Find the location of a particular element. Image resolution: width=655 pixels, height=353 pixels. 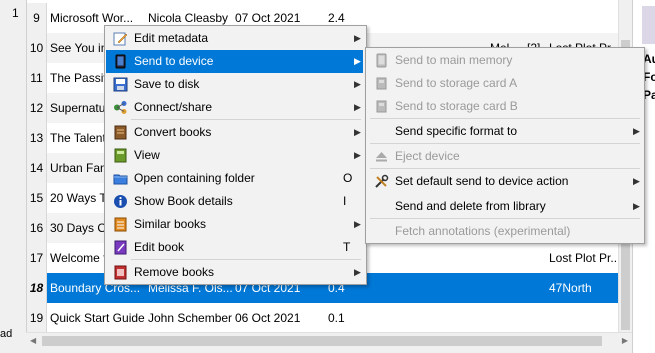

row-number: 9 is located at coordinates (37, 18).